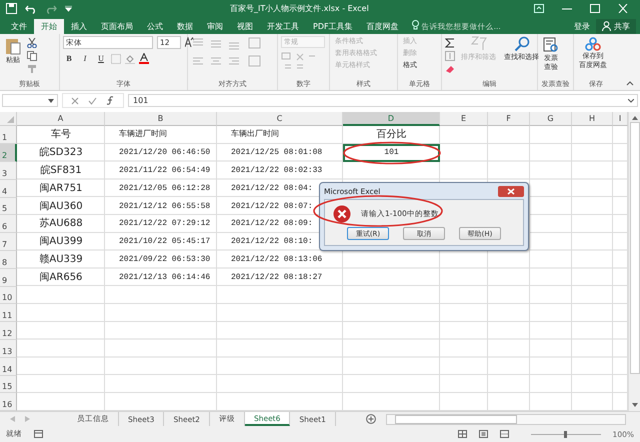 Image resolution: width=640 pixels, height=442 pixels. What do you see at coordinates (383, 26) in the screenshot?
I see `ribbon-tab: 百度网盘` at bounding box center [383, 26].